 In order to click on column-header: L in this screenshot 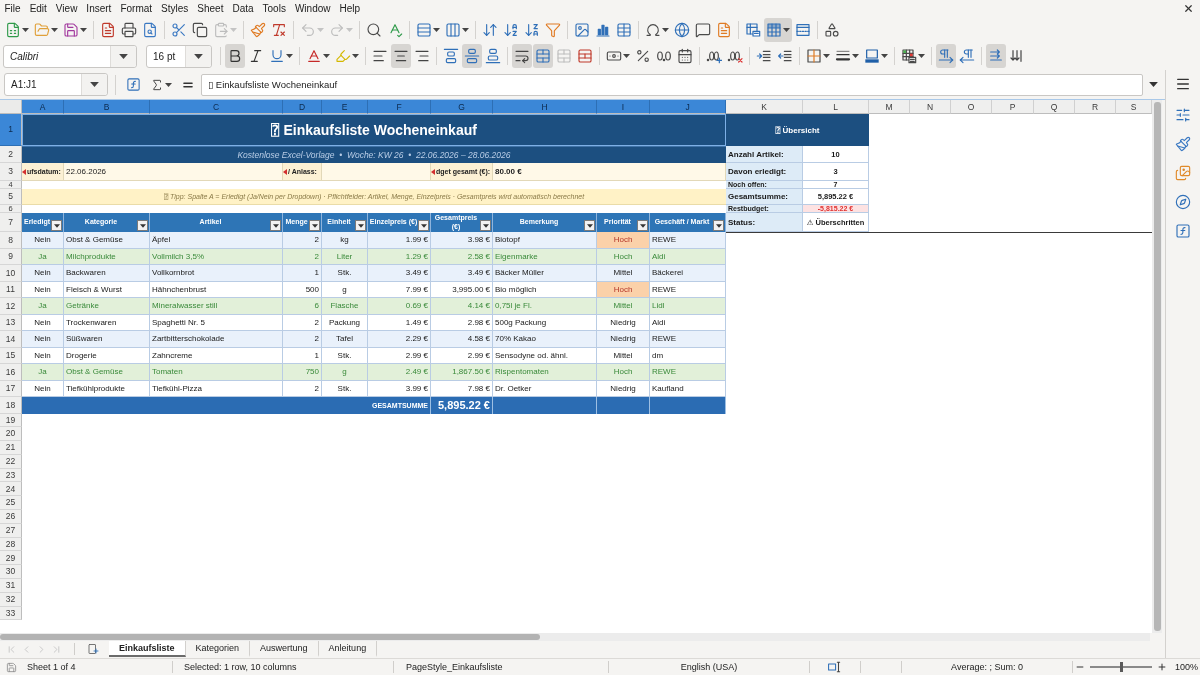, I will do `click(836, 107)`.